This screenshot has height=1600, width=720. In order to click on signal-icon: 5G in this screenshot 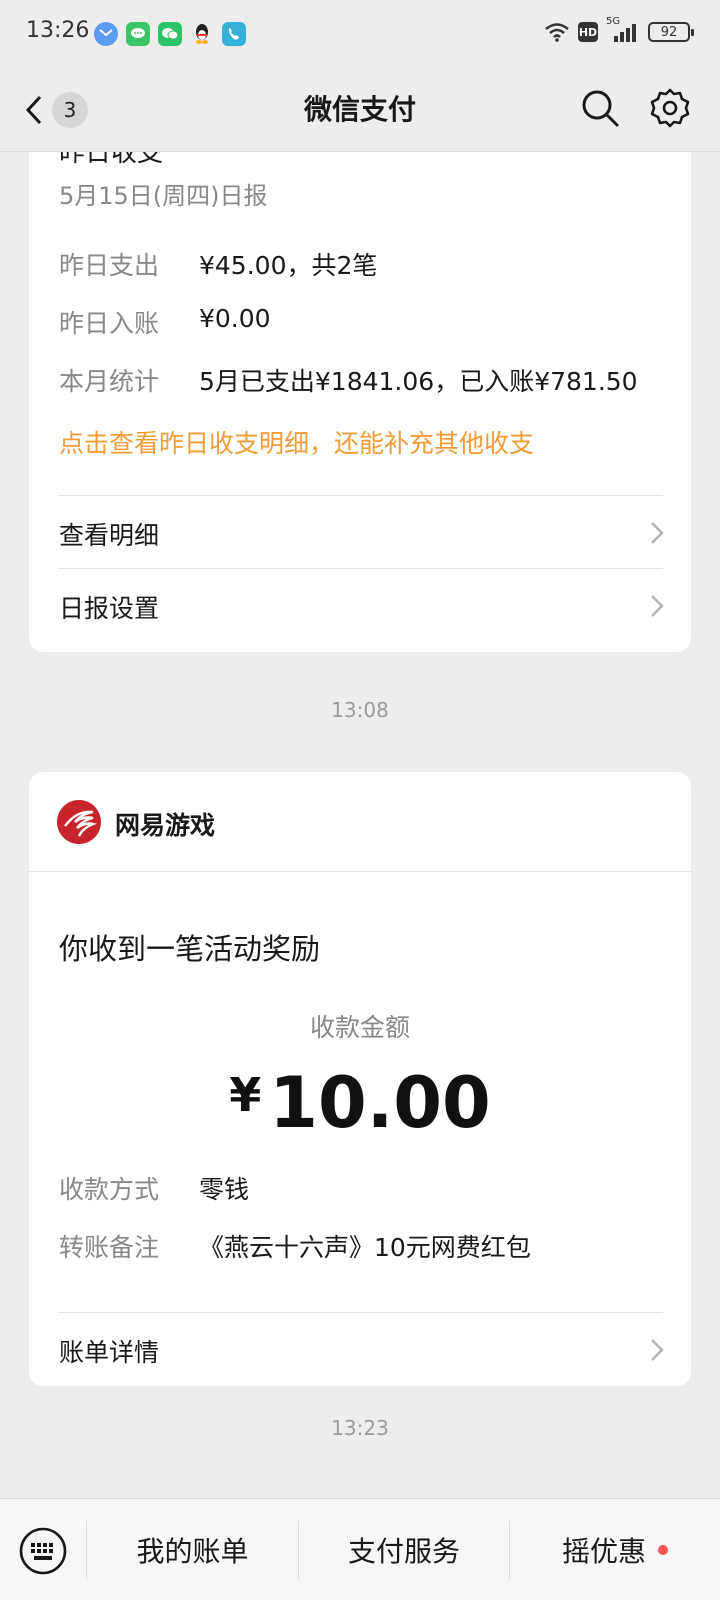, I will do `click(623, 30)`.